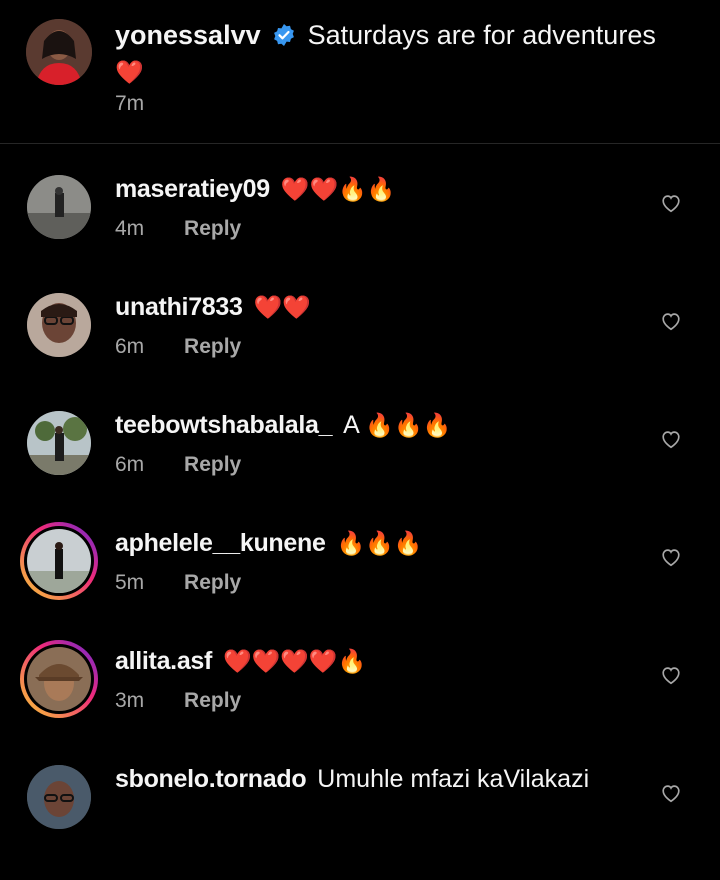 The image size is (720, 880). I want to click on caption-timestamp: 7m, so click(130, 103).